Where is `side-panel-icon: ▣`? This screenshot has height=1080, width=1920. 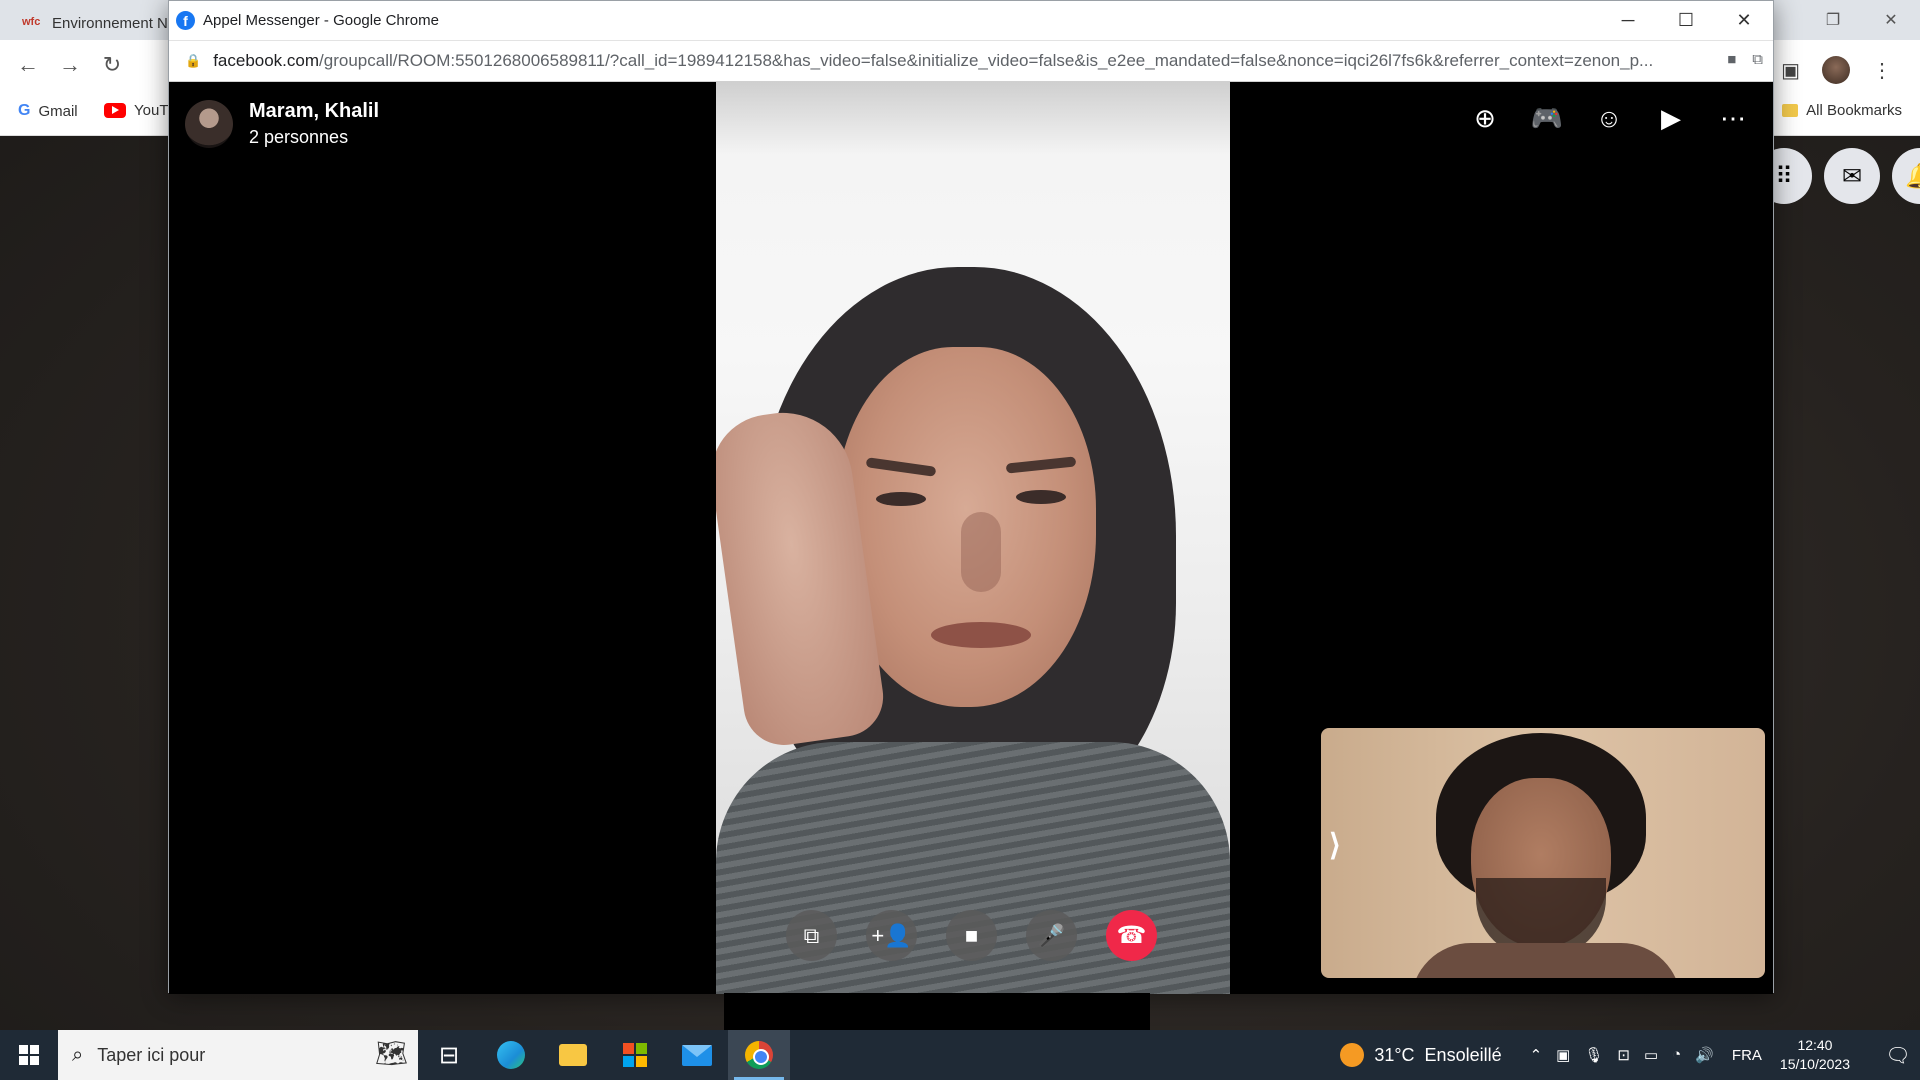
side-panel-icon: ▣ is located at coordinates (1790, 70).